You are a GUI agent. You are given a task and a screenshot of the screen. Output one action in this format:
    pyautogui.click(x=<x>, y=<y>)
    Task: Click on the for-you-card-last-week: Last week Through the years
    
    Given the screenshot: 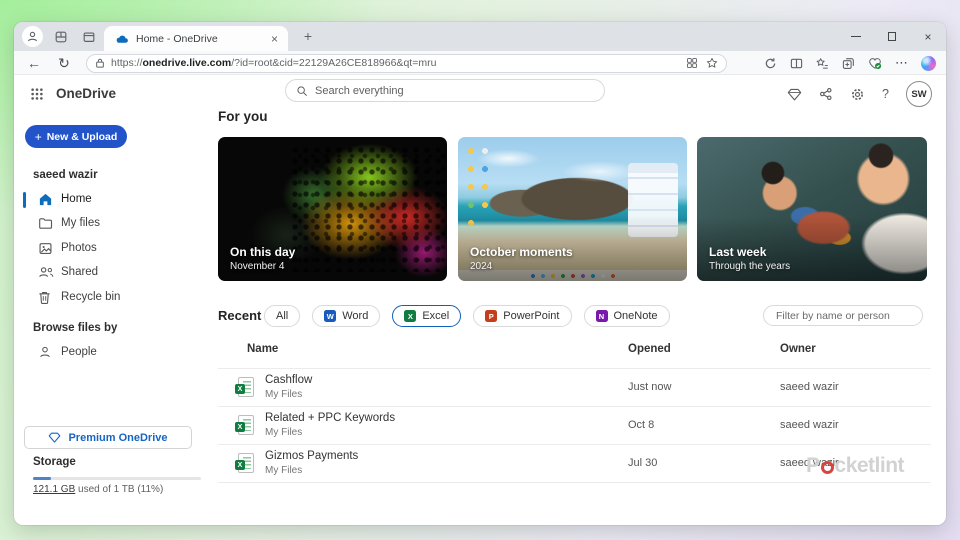 What is the action you would take?
    pyautogui.click(x=812, y=209)
    